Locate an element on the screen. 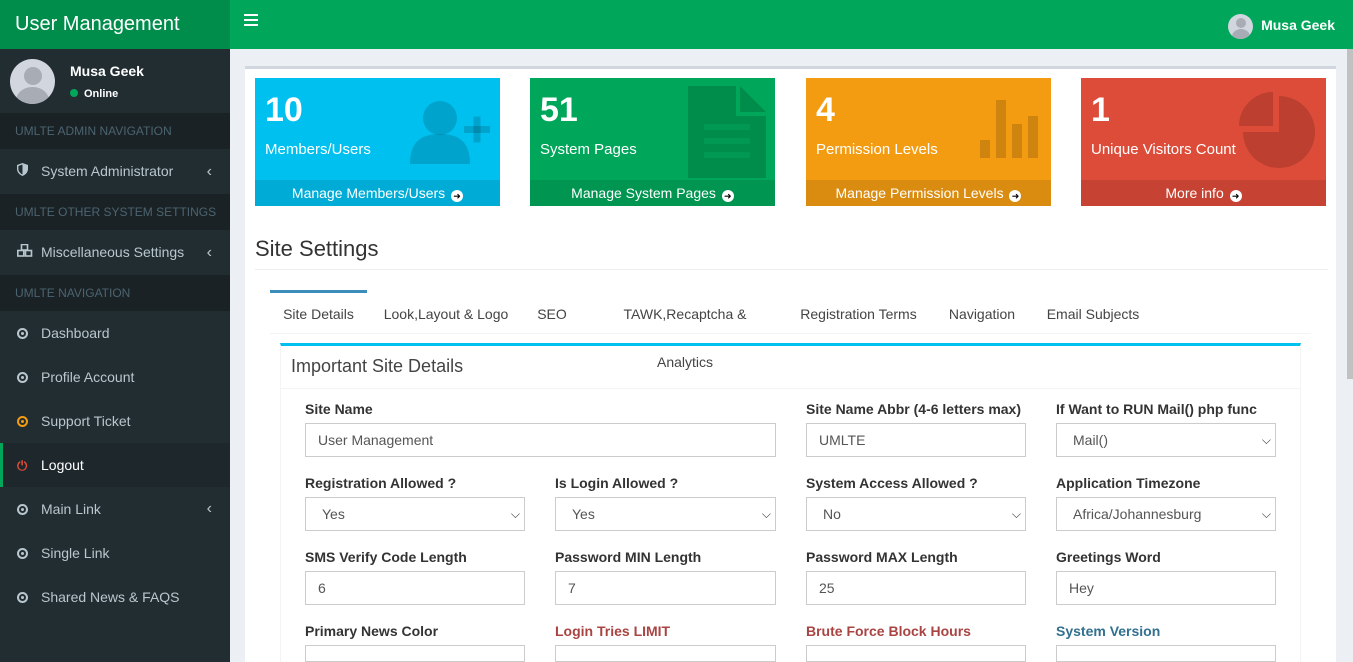 The image size is (1353, 662). chevron-left-icon: ‹ is located at coordinates (209, 252).